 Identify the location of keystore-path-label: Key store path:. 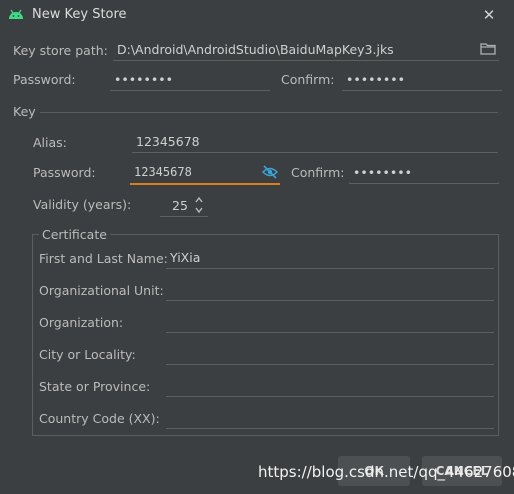
(60, 50).